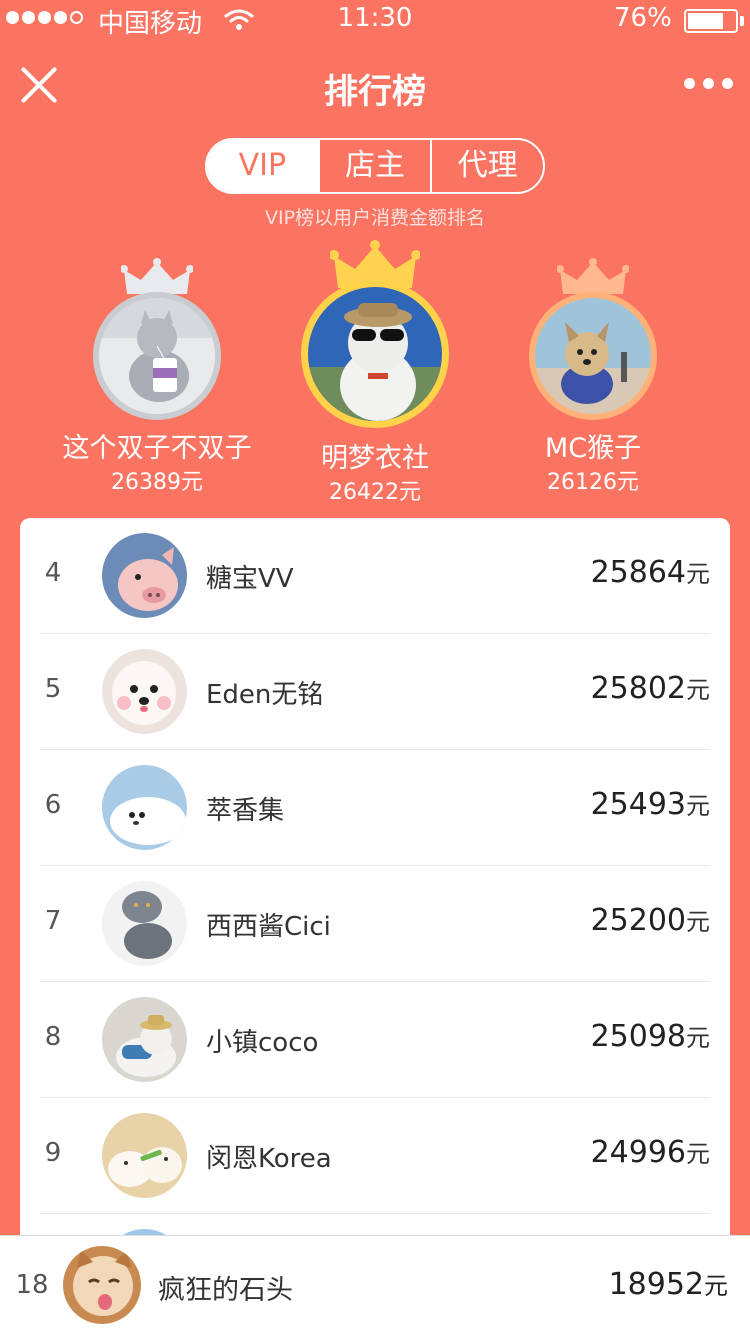 The width and height of the screenshot is (750, 1334). I want to click on amount: 25493元, so click(650, 804).